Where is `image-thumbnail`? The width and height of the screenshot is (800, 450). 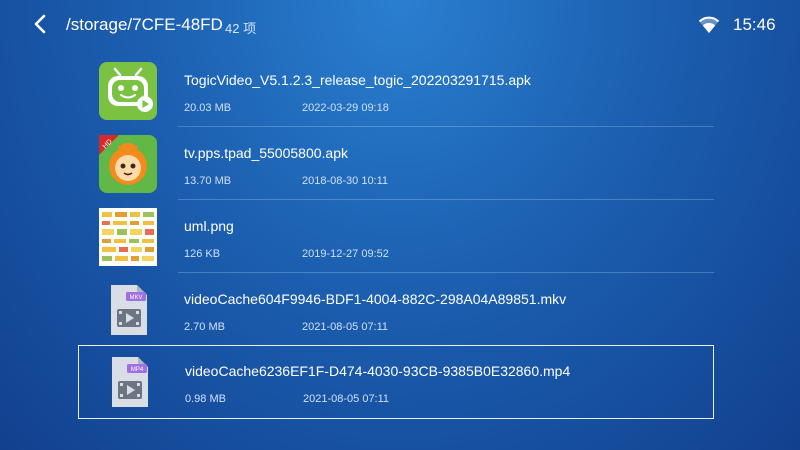
image-thumbnail is located at coordinates (128, 237).